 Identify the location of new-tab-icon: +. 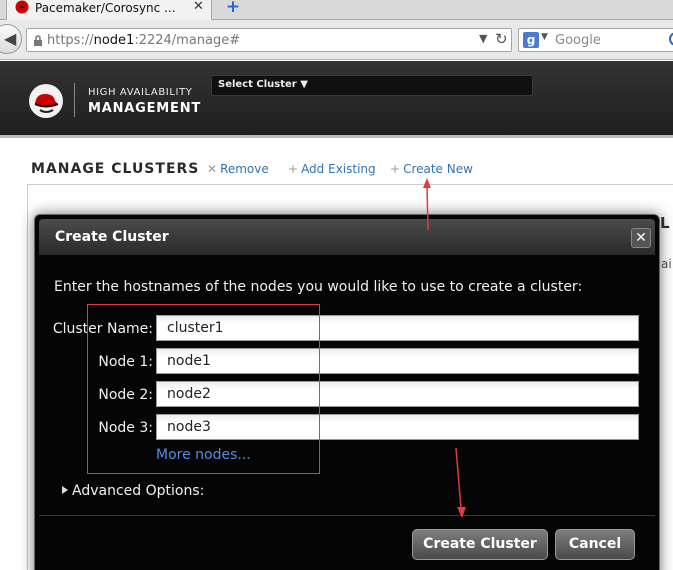
(233, 8).